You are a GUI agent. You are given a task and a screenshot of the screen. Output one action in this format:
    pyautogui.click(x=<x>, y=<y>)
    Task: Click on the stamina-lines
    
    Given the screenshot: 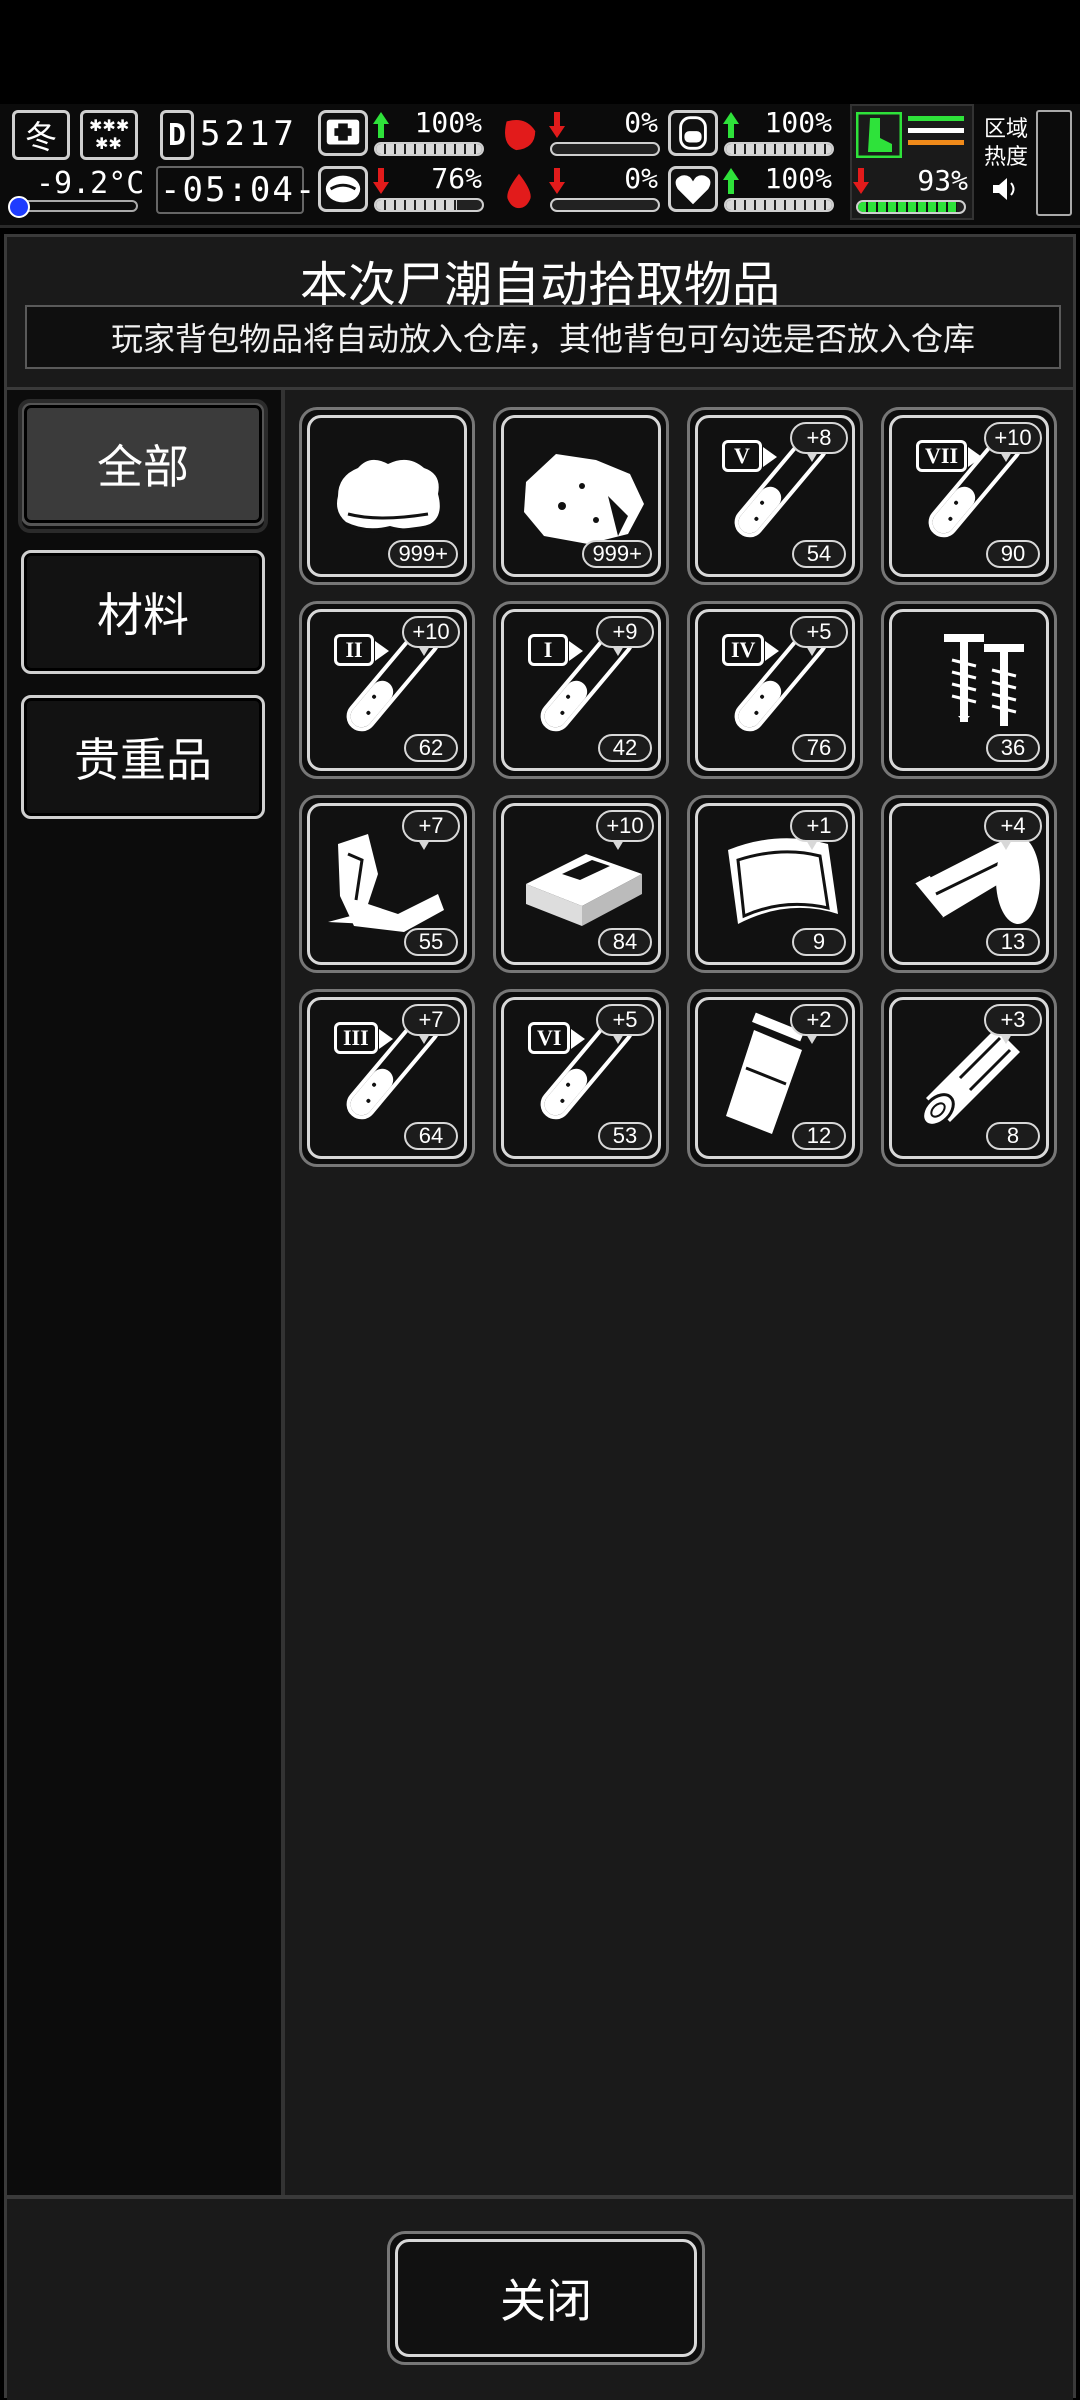 What is the action you would take?
    pyautogui.click(x=936, y=130)
    